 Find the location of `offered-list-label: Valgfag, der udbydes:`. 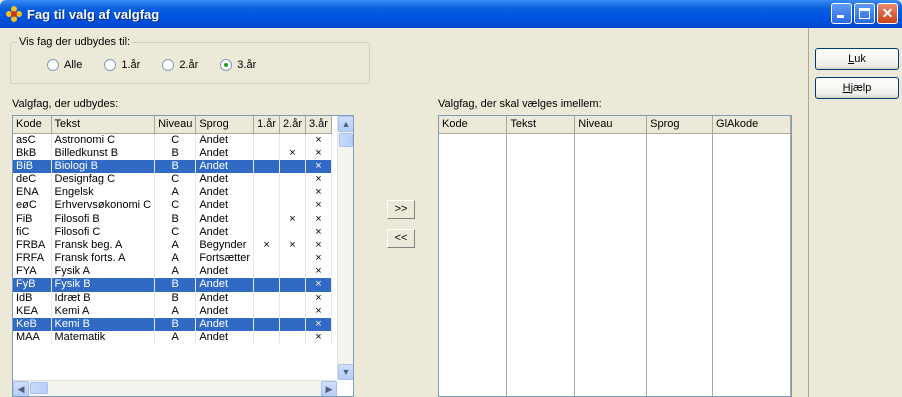

offered-list-label: Valgfag, der udbydes: is located at coordinates (65, 104).